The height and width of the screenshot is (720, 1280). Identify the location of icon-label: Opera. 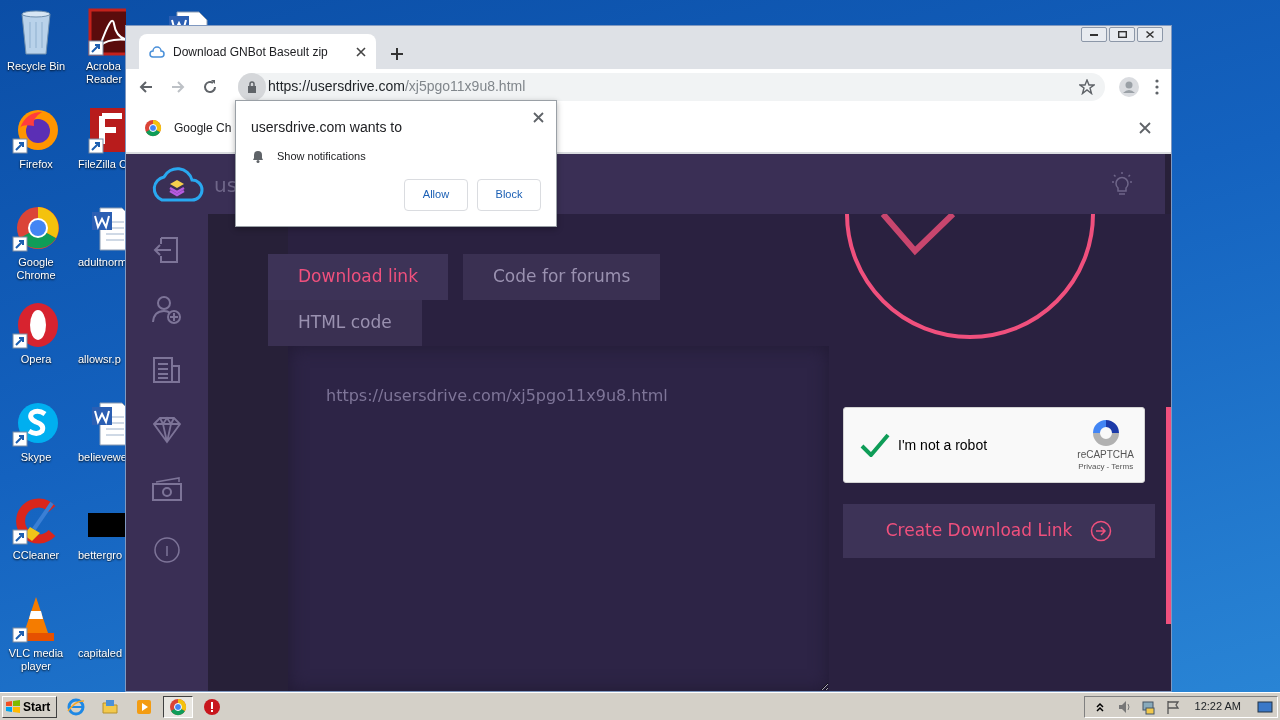
(36, 359).